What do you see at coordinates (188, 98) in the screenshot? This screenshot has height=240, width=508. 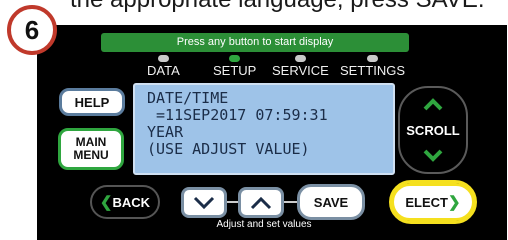 I see `screen-line-1: DATE/TIME` at bounding box center [188, 98].